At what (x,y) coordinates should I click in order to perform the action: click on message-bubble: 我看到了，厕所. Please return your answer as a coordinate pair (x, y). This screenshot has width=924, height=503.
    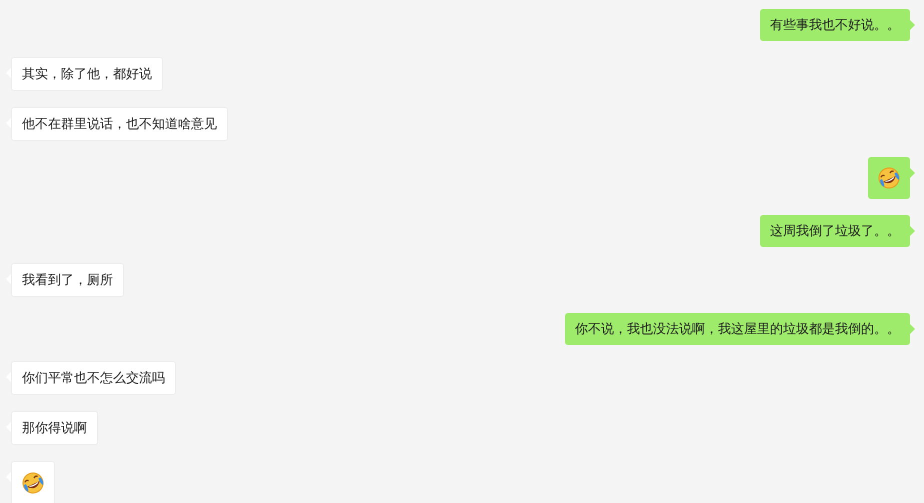
    Looking at the image, I should click on (67, 280).